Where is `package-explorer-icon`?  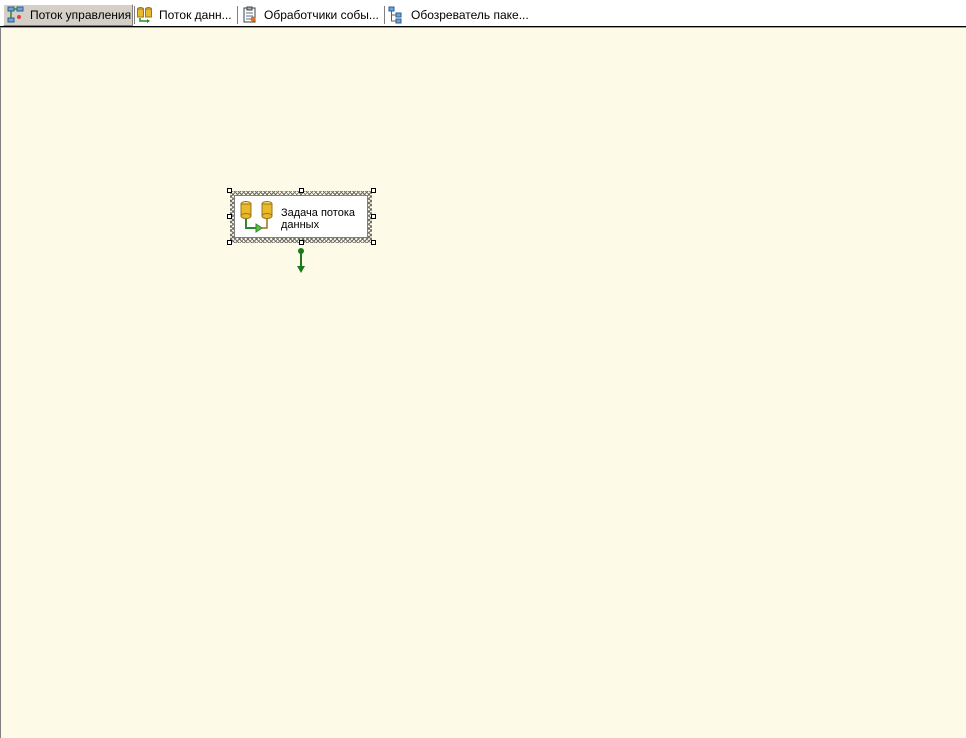
package-explorer-icon is located at coordinates (397, 15).